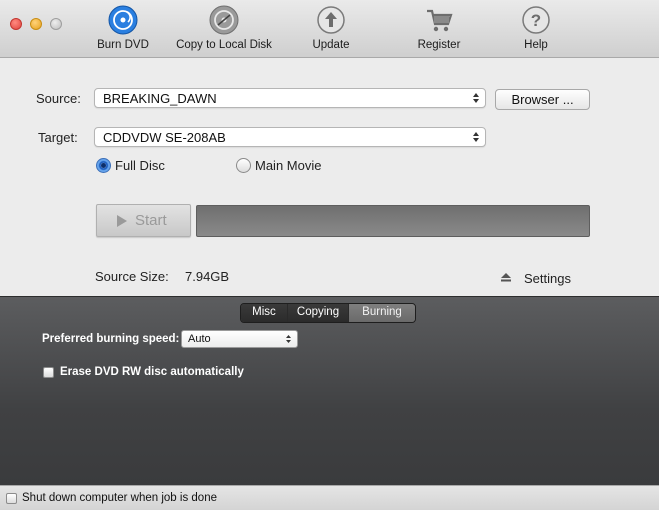 The height and width of the screenshot is (510, 659). What do you see at coordinates (290, 137) in the screenshot?
I see `target-select: CDDVDW SE-208AB` at bounding box center [290, 137].